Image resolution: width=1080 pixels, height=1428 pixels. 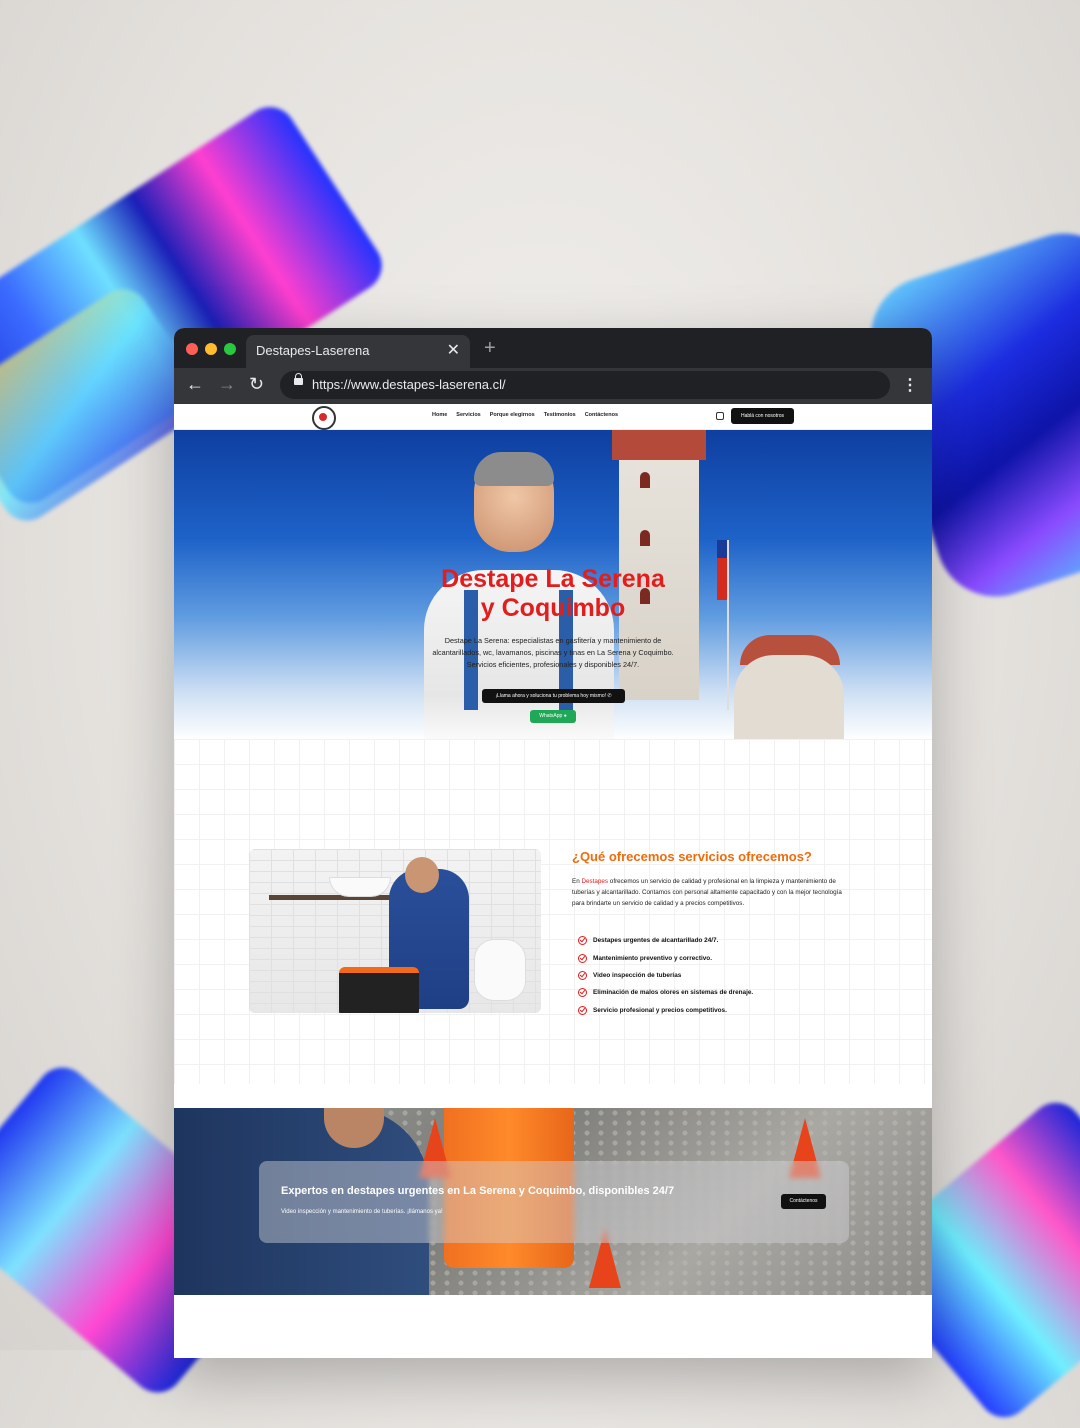 What do you see at coordinates (553, 608) in the screenshot?
I see `hero-title-line2: y Coquimbo` at bounding box center [553, 608].